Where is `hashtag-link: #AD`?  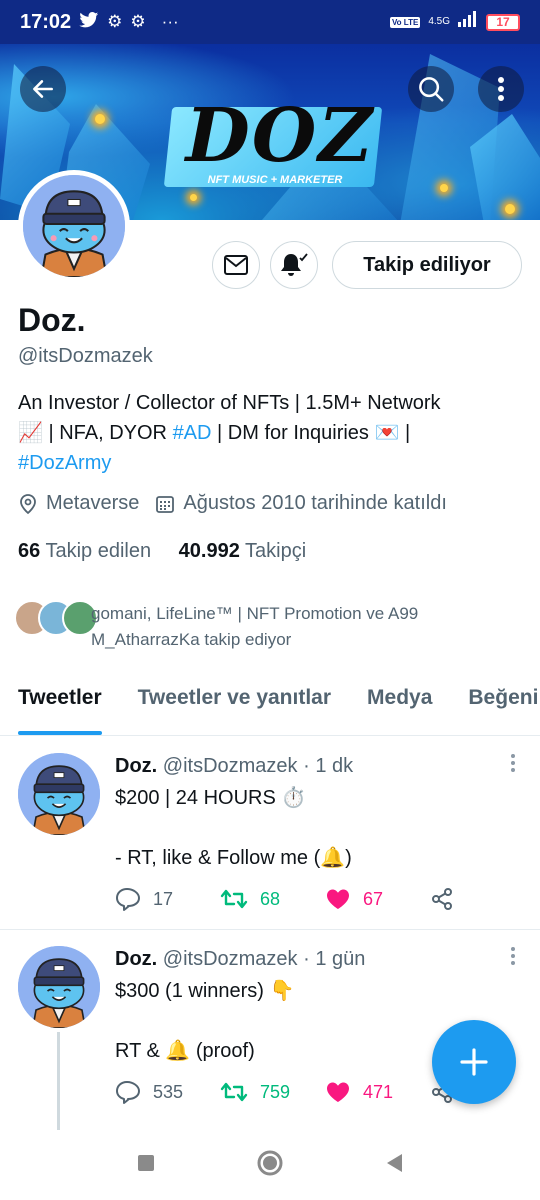
hashtag-link: #AD is located at coordinates (192, 433).